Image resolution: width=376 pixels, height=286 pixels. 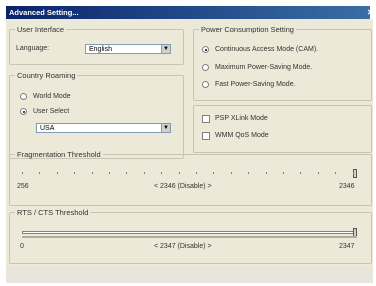 I want to click on language-label: Language:, so click(x=33, y=48).